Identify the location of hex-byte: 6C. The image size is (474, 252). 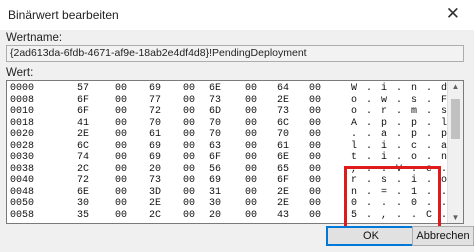
(283, 123).